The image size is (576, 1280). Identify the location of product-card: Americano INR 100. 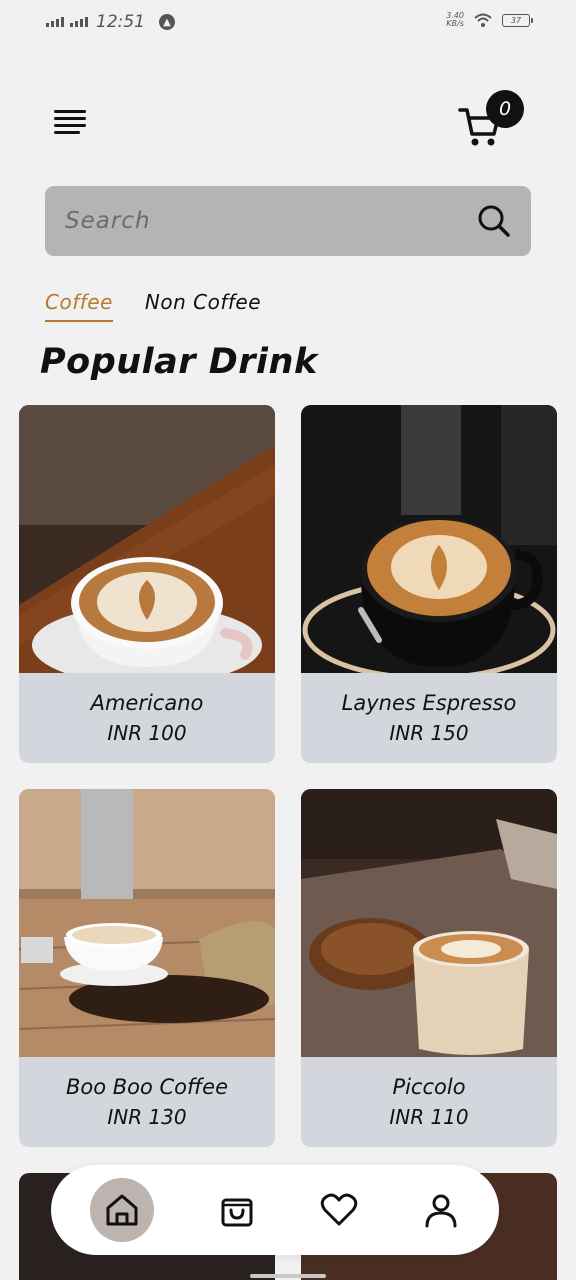
(147, 584).